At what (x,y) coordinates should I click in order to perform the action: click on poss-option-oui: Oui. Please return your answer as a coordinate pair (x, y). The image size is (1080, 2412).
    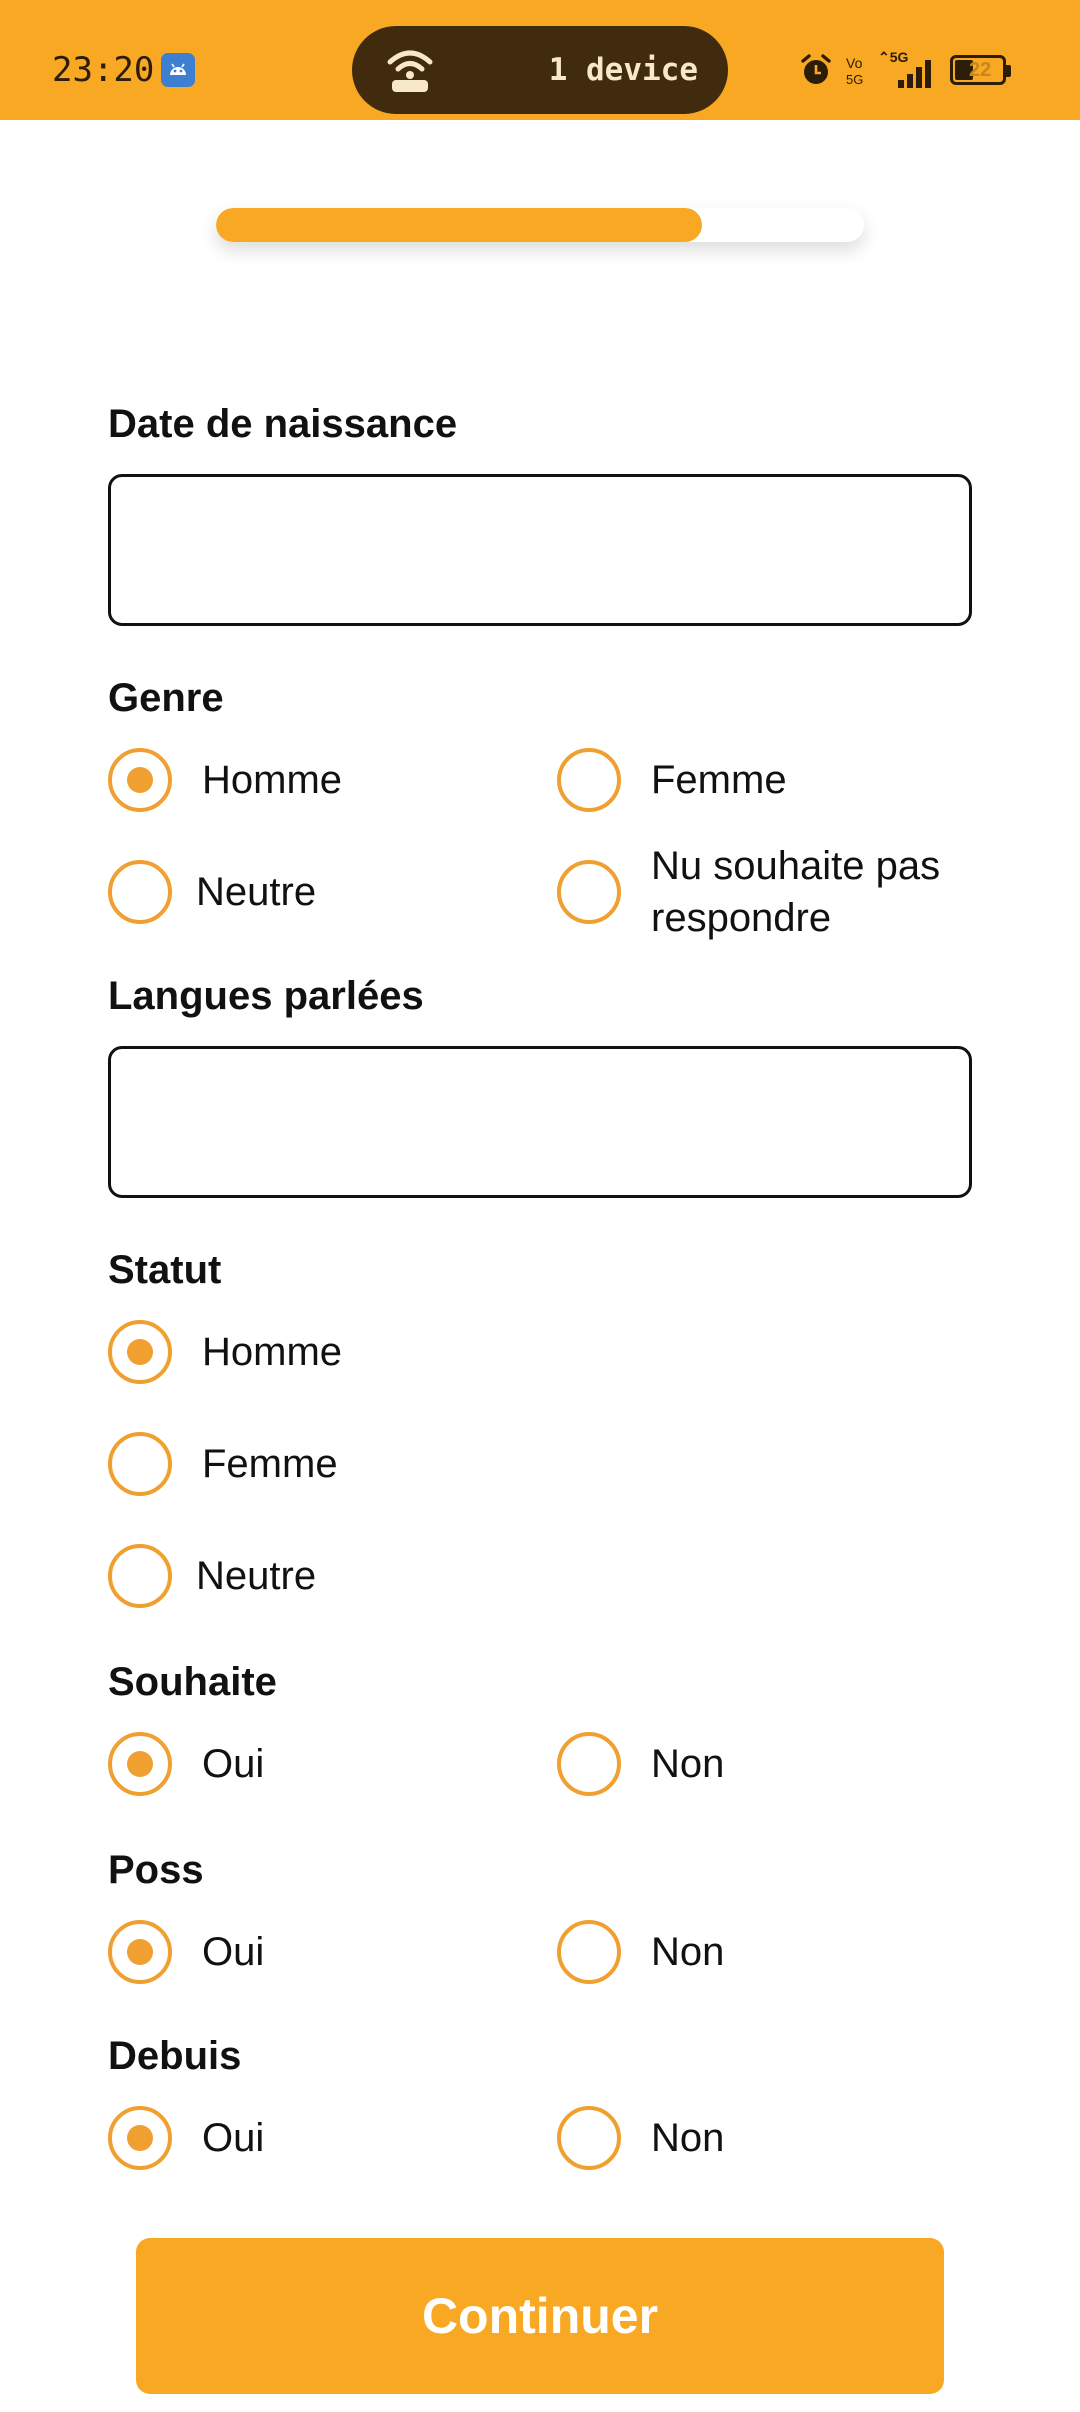
    Looking at the image, I should click on (186, 1952).